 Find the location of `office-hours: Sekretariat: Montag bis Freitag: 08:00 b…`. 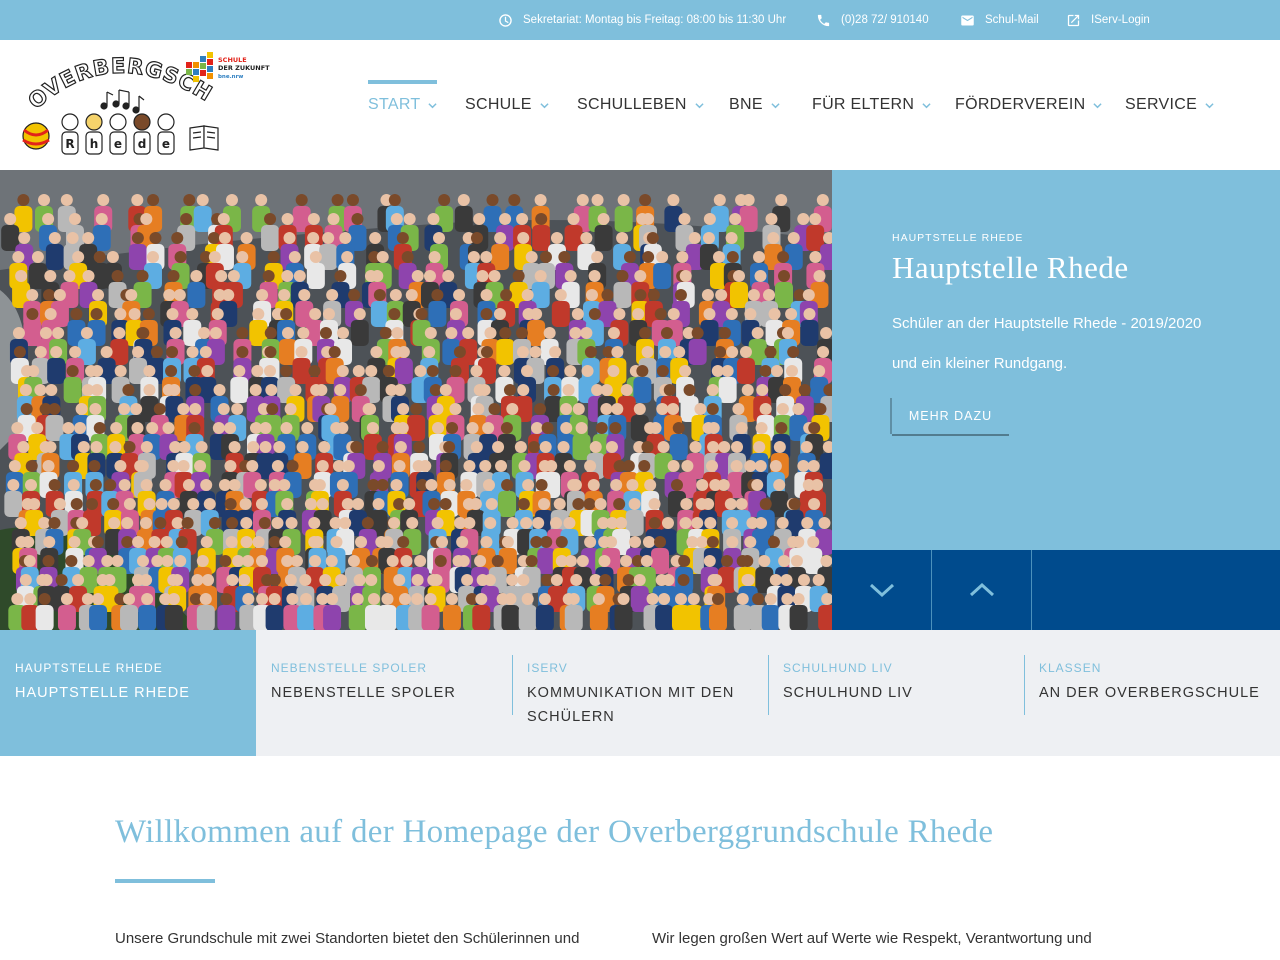

office-hours: Sekretariat: Montag bis Freitag: 08:00 b… is located at coordinates (642, 20).